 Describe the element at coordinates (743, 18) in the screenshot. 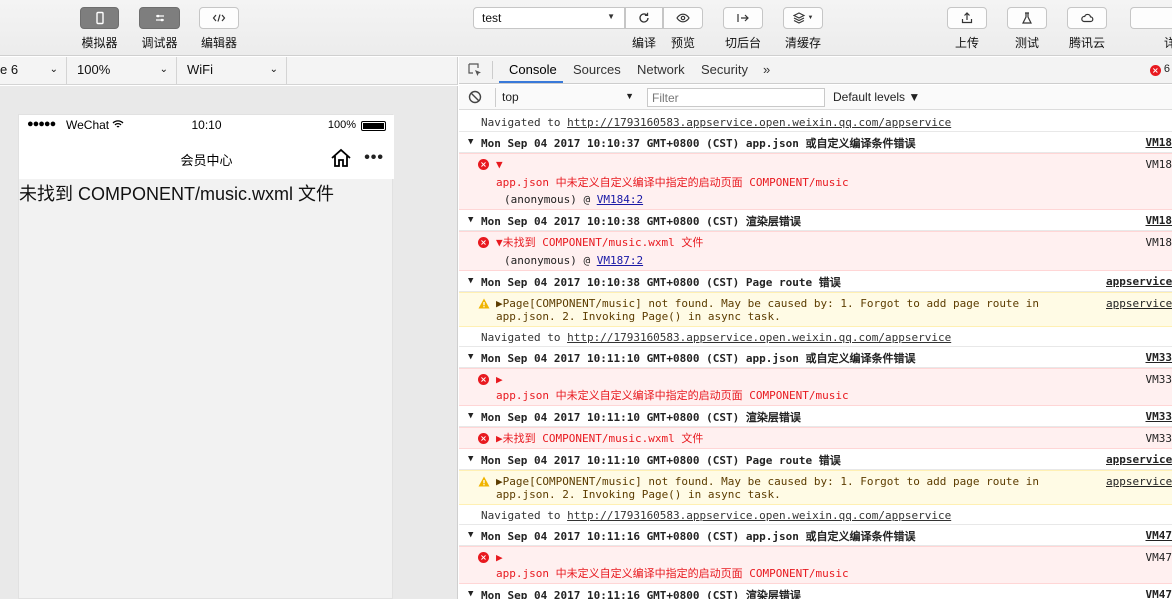

I see `switch-out-icon` at that location.